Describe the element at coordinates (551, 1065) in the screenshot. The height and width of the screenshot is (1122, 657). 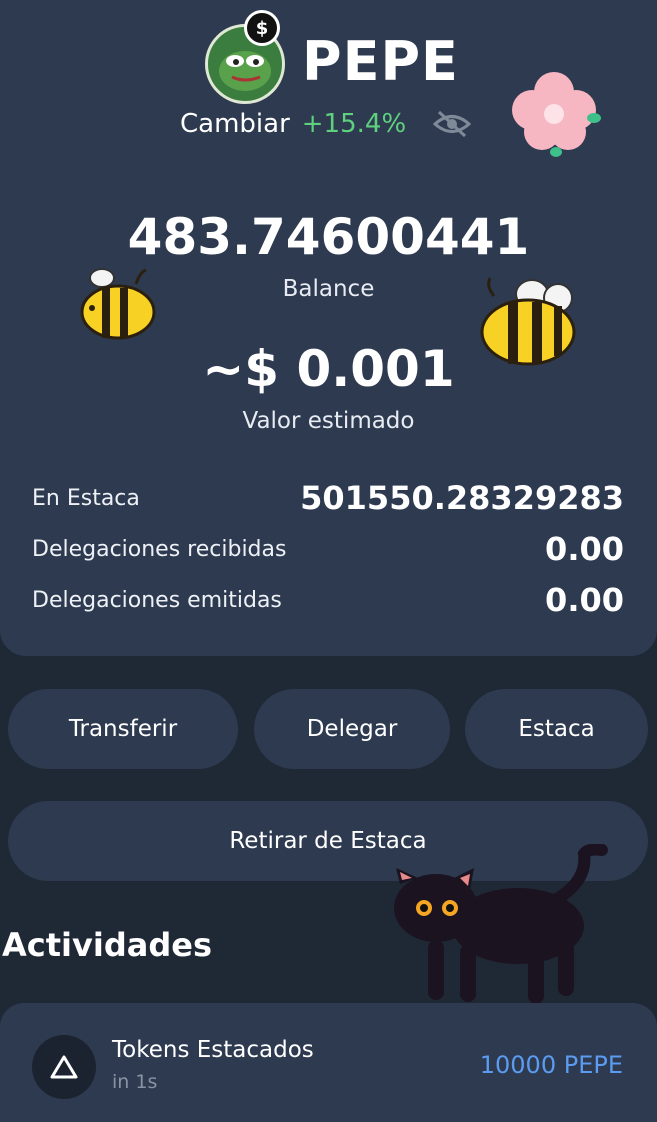
I see `activity-amount: 10000 PEPE` at that location.